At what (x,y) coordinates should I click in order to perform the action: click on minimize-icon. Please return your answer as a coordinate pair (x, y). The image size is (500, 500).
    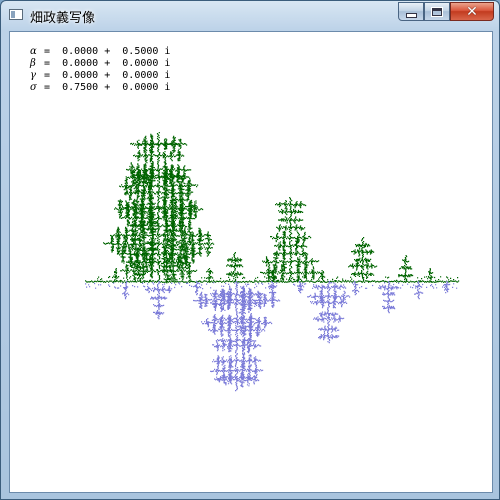
    Looking at the image, I should click on (411, 15).